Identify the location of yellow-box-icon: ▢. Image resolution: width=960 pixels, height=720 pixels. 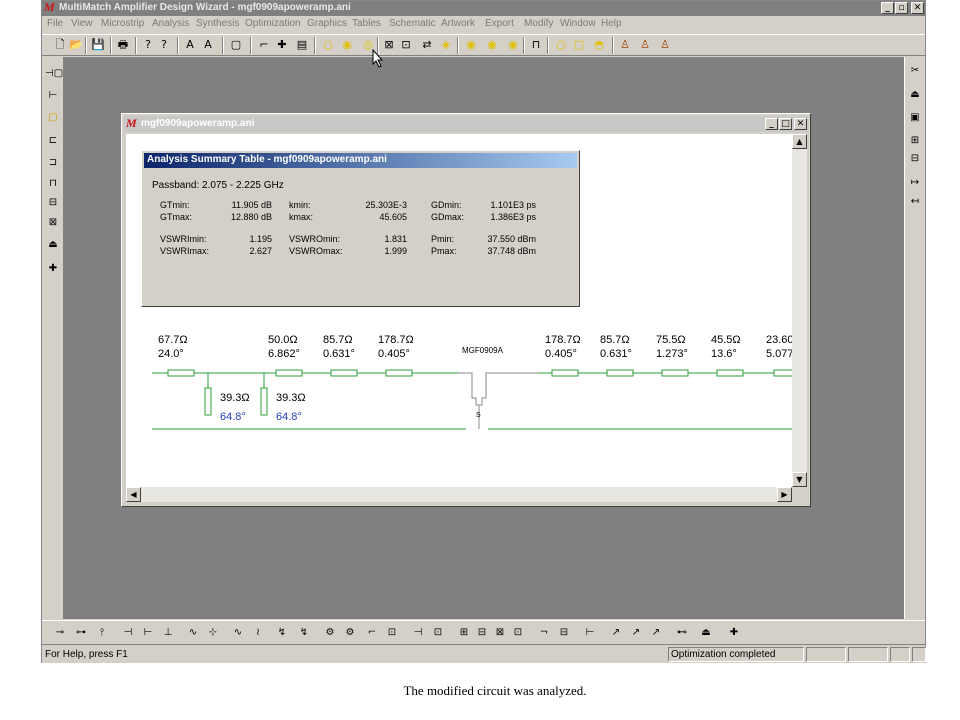
(53, 118).